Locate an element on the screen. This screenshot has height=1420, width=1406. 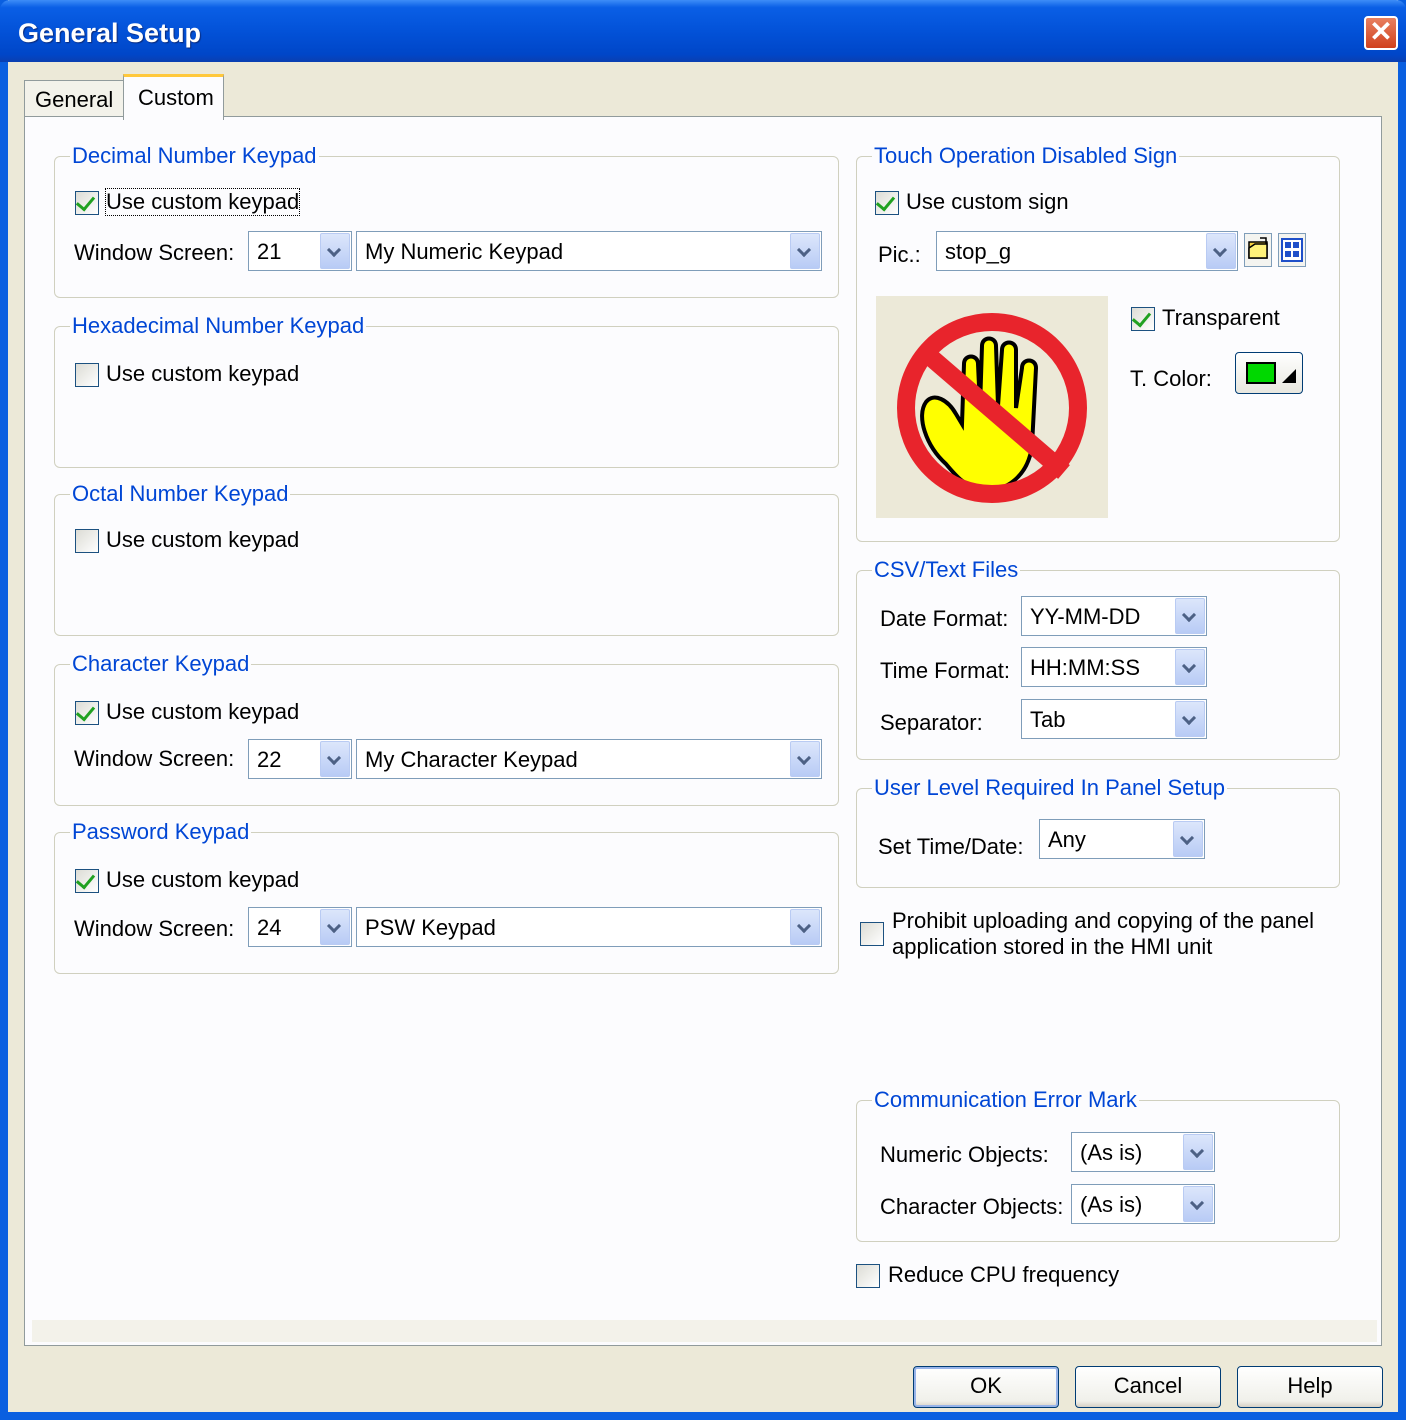
decimal-keypad-title: Decimal Number Keypad is located at coordinates (194, 156).